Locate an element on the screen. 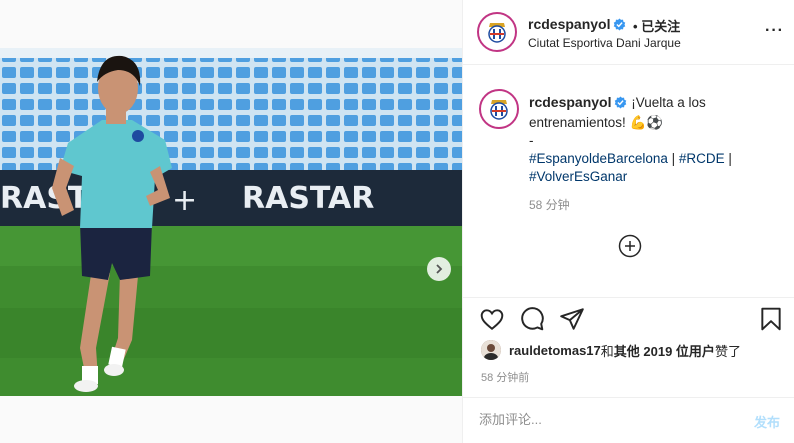 The image size is (794, 443). banner-text-right: RASTAR is located at coordinates (308, 198).